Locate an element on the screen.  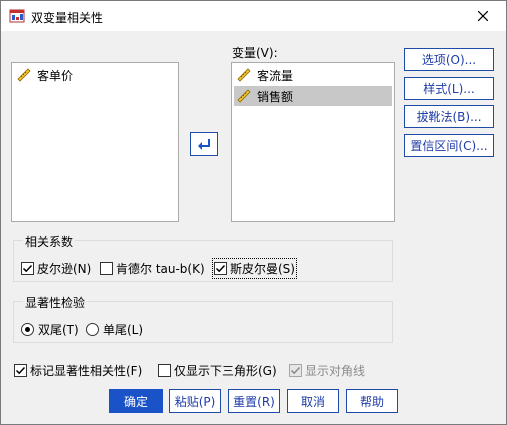
variables-label: 变量(V): is located at coordinates (255, 53).